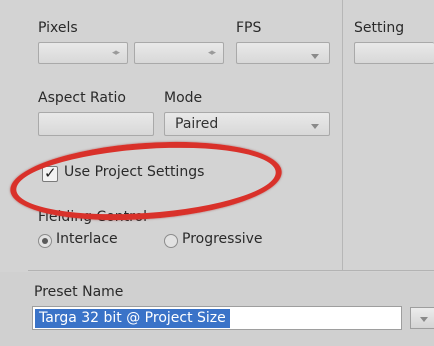 The width and height of the screenshot is (434, 346). What do you see at coordinates (247, 124) in the screenshot?
I see `mode-dropdown: Paired` at bounding box center [247, 124].